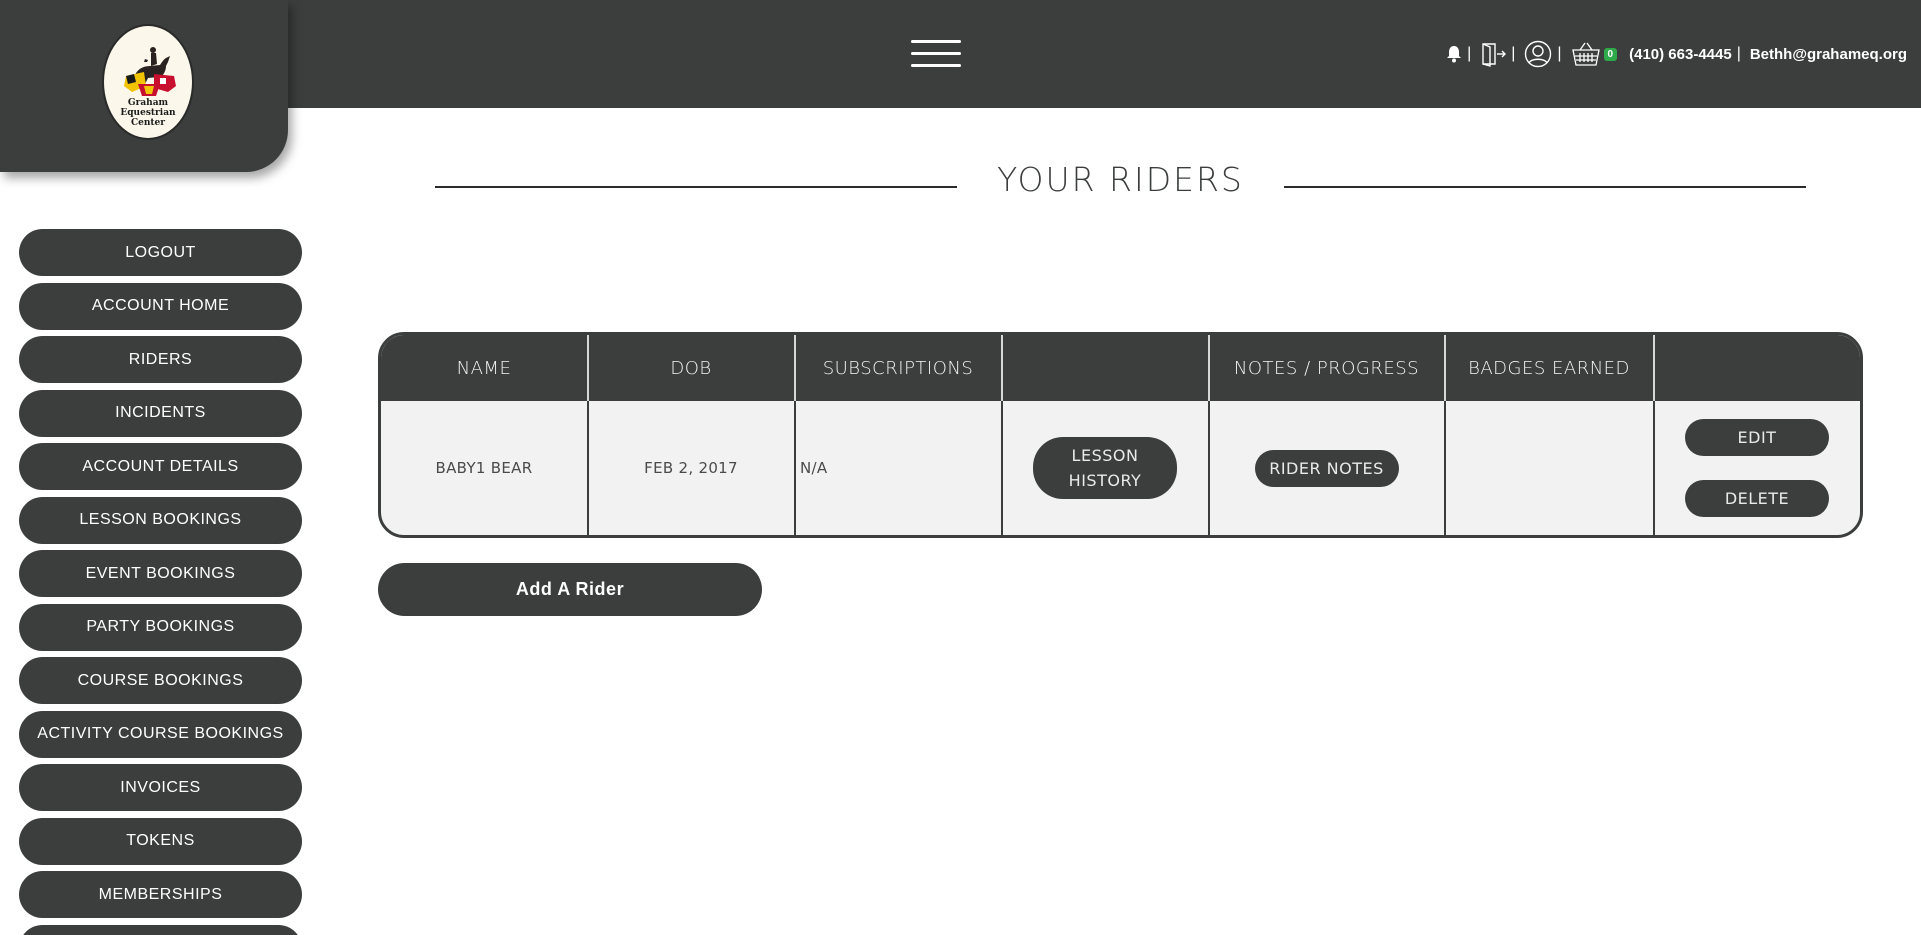 This screenshot has width=1921, height=935. What do you see at coordinates (160, 252) in the screenshot?
I see `sidebar-item-logout: LOGOUT` at bounding box center [160, 252].